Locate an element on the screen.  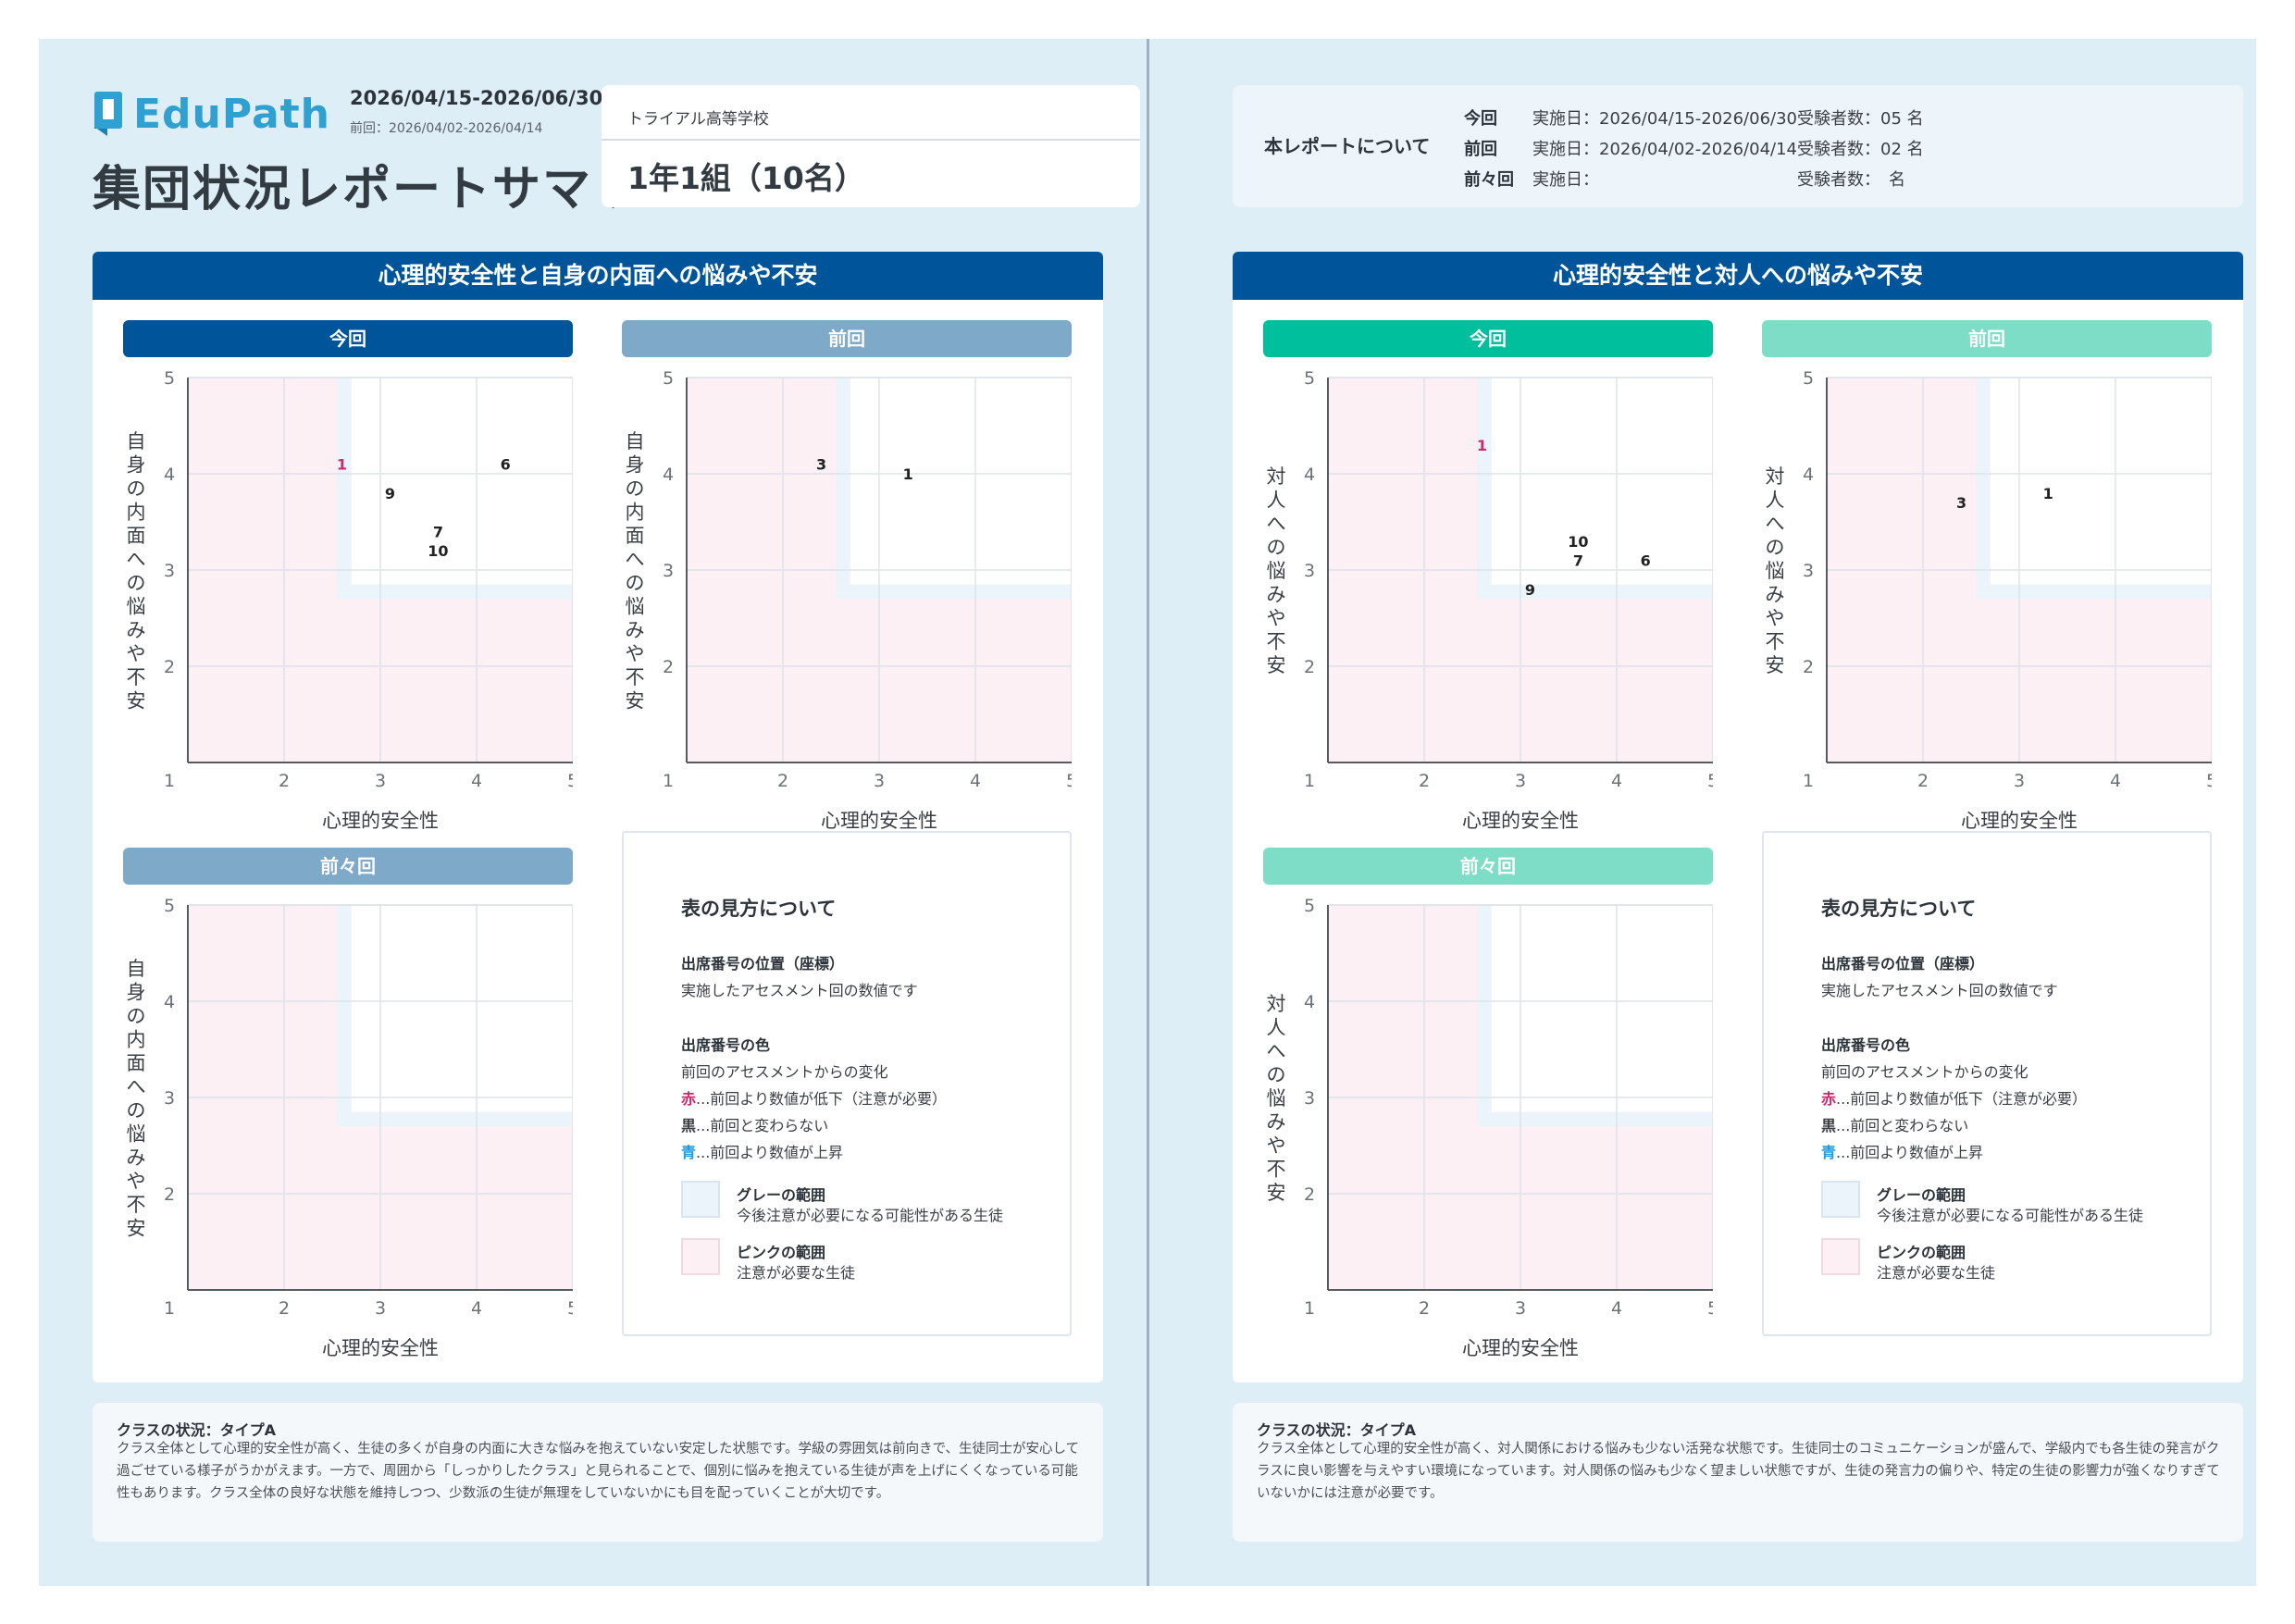
about-row-date: 実施日： is located at coordinates (1565, 180).